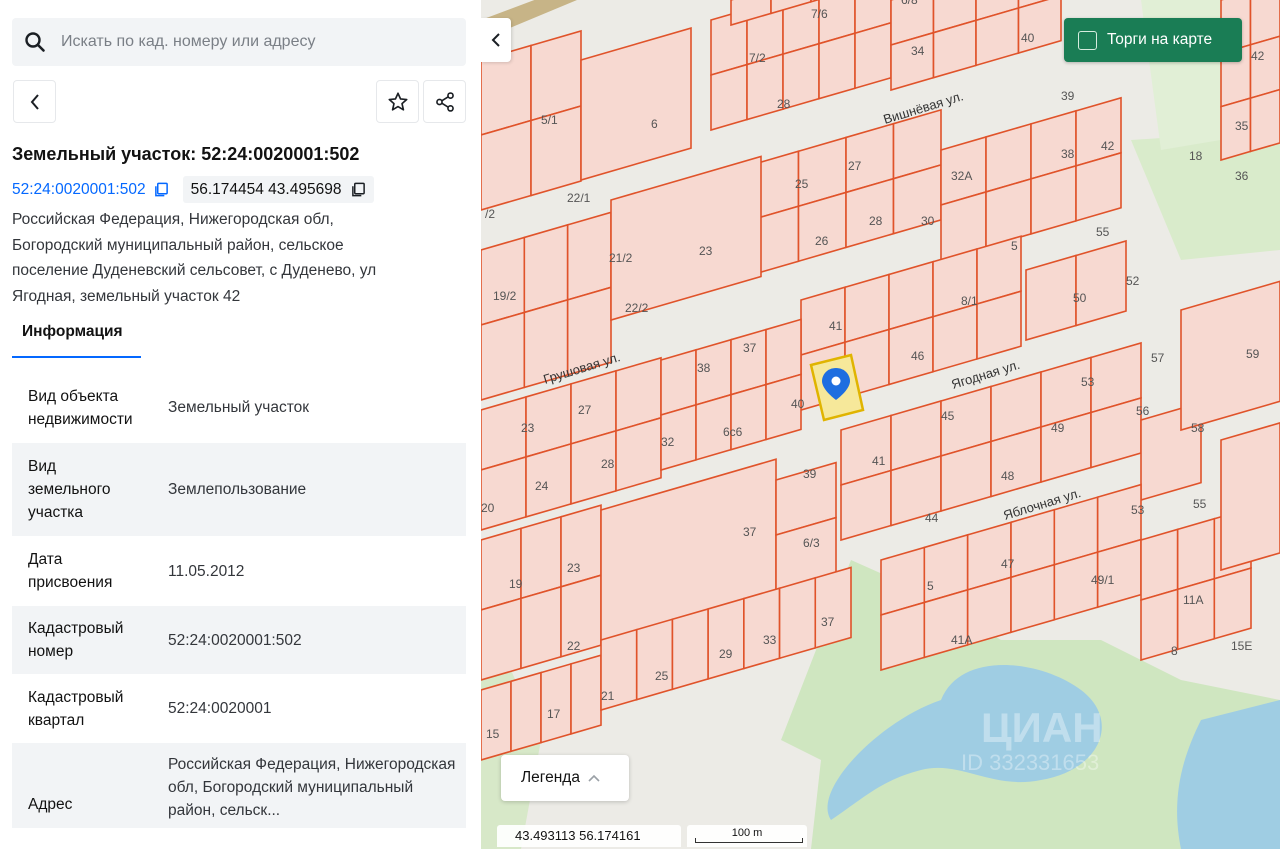 The height and width of the screenshot is (849, 1280). What do you see at coordinates (50, 804) in the screenshot?
I see `info-key: Адрес` at bounding box center [50, 804].